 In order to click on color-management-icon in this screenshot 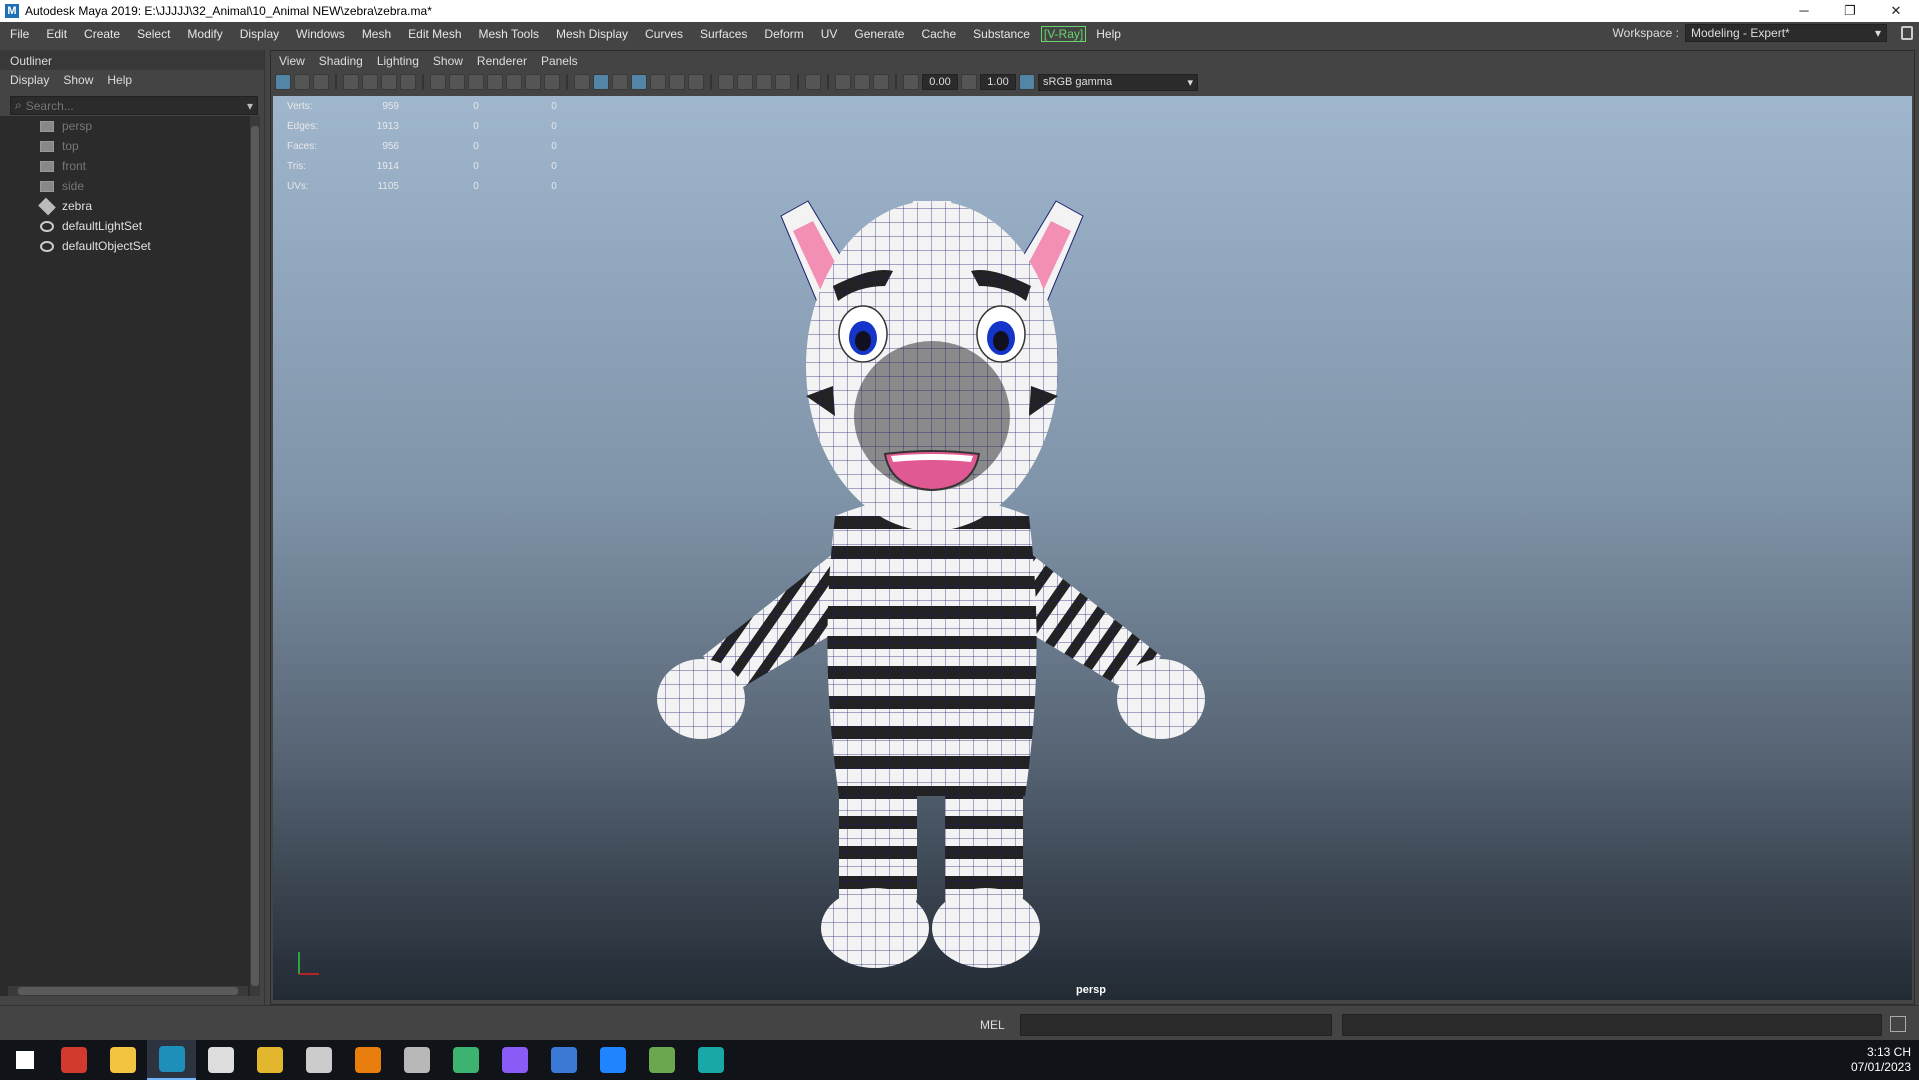, I will do `click(1027, 82)`.